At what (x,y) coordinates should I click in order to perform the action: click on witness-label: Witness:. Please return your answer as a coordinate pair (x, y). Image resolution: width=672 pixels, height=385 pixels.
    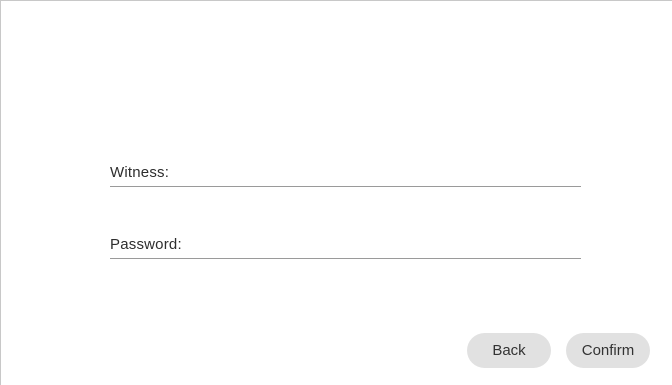
    Looking at the image, I should click on (140, 172).